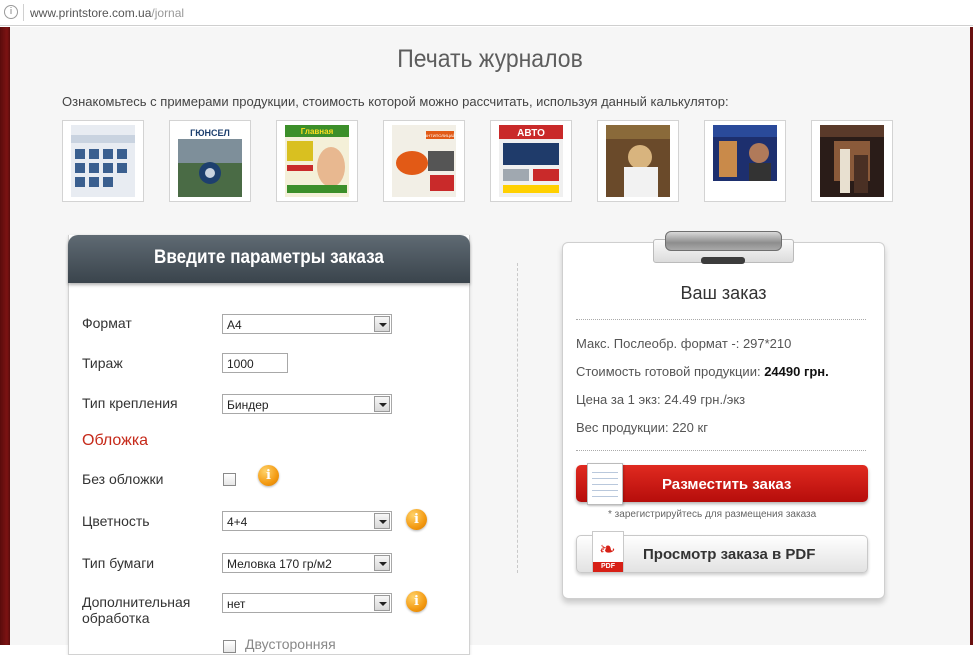 This screenshot has height=655, width=973. What do you see at coordinates (705, 399) in the screenshot?
I see `unit-price-value: 24.49 грн./экз` at bounding box center [705, 399].